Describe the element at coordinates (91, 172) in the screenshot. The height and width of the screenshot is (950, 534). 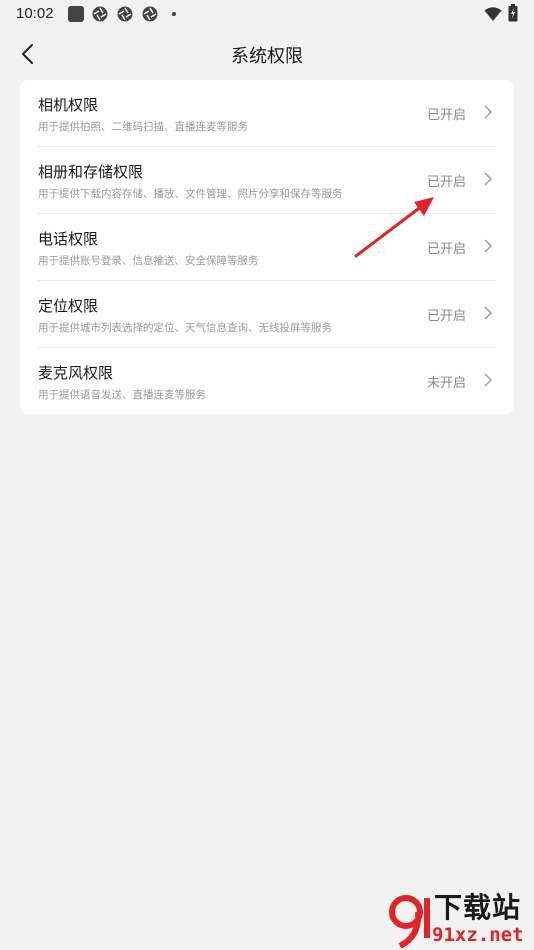
I see `permission-title: 相册和存储权限` at that location.